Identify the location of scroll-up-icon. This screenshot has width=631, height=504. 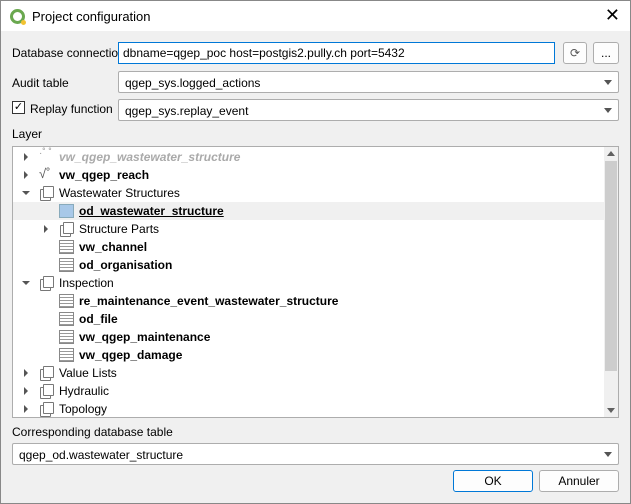
(611, 153).